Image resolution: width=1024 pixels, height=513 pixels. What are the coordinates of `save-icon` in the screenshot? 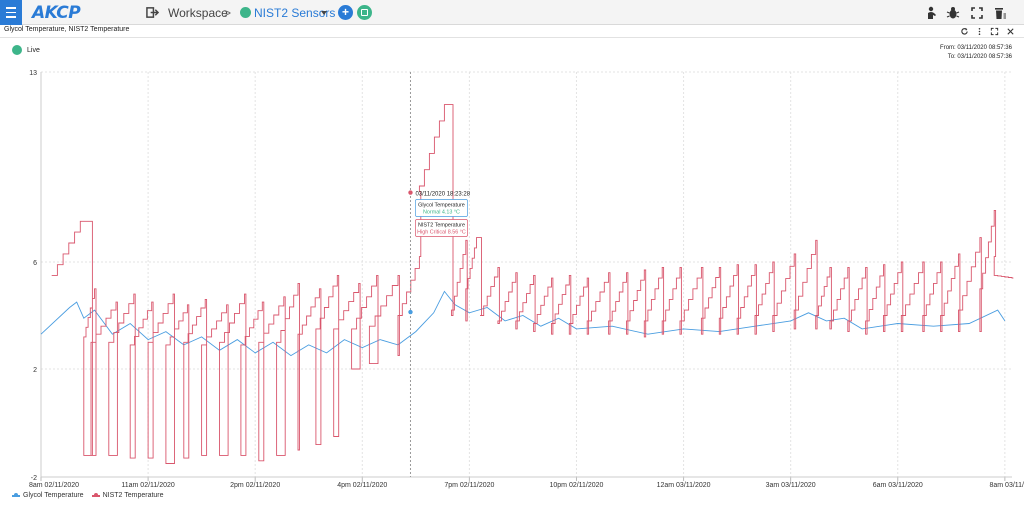 It's located at (364, 12).